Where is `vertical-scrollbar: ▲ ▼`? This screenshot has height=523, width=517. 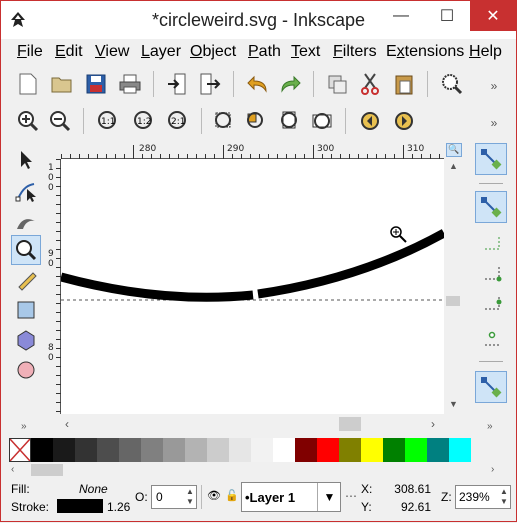 vertical-scrollbar: ▲ ▼ is located at coordinates (453, 286).